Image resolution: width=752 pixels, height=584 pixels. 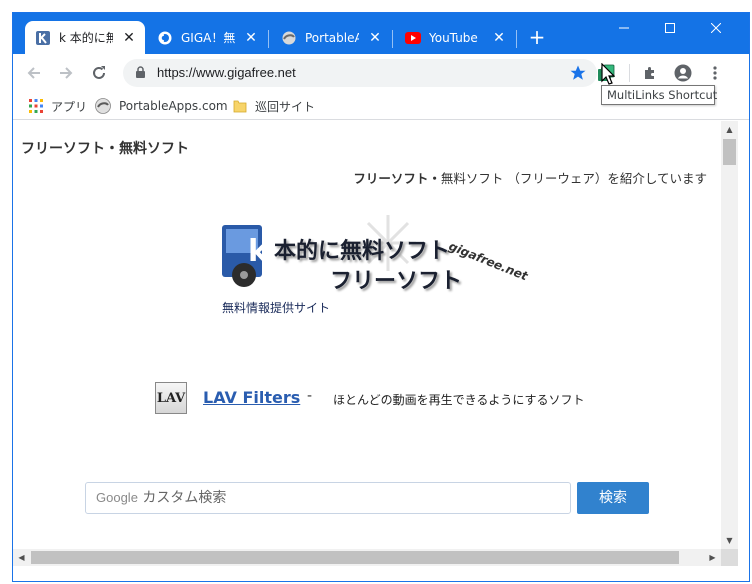 I want to click on profile-button, so click(x=683, y=73).